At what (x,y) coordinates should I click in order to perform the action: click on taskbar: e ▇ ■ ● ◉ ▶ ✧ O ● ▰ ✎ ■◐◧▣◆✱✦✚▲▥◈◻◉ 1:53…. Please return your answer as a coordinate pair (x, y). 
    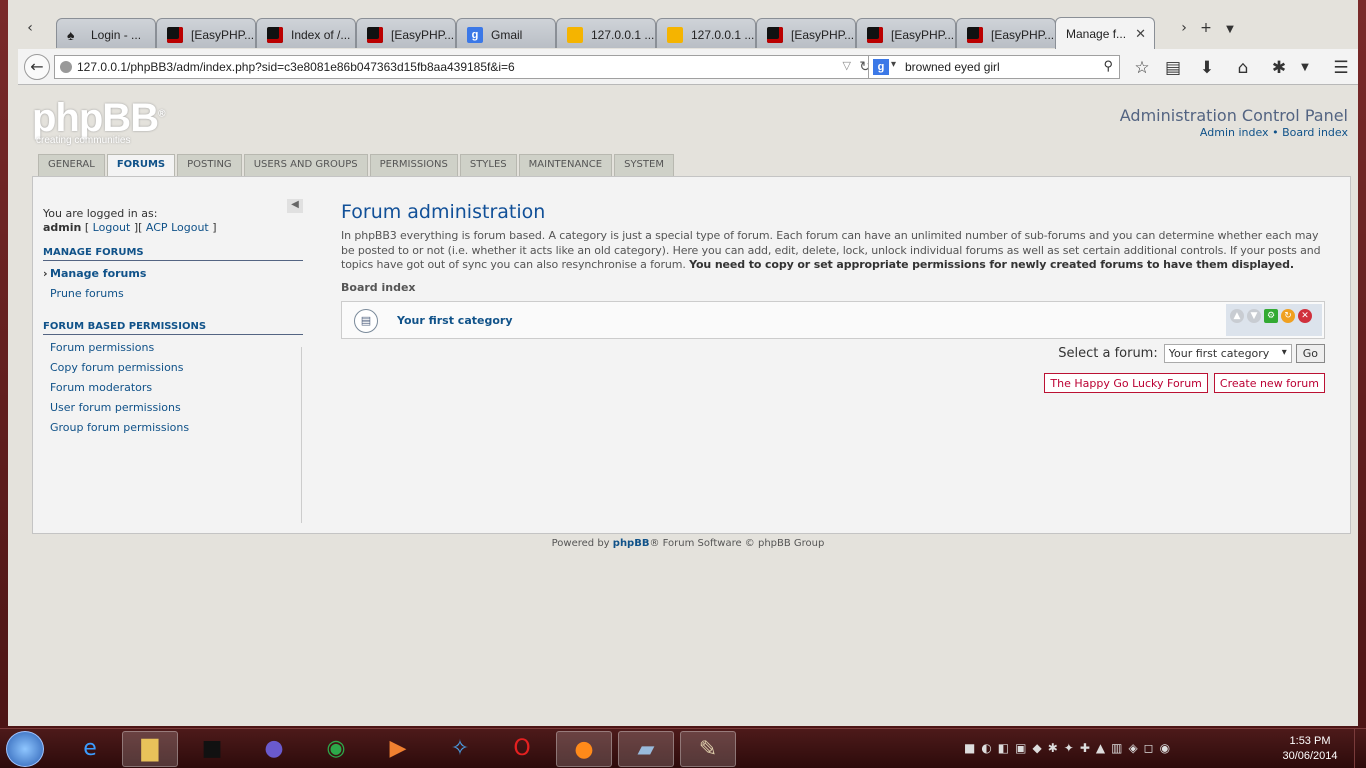
    Looking at the image, I should click on (683, 748).